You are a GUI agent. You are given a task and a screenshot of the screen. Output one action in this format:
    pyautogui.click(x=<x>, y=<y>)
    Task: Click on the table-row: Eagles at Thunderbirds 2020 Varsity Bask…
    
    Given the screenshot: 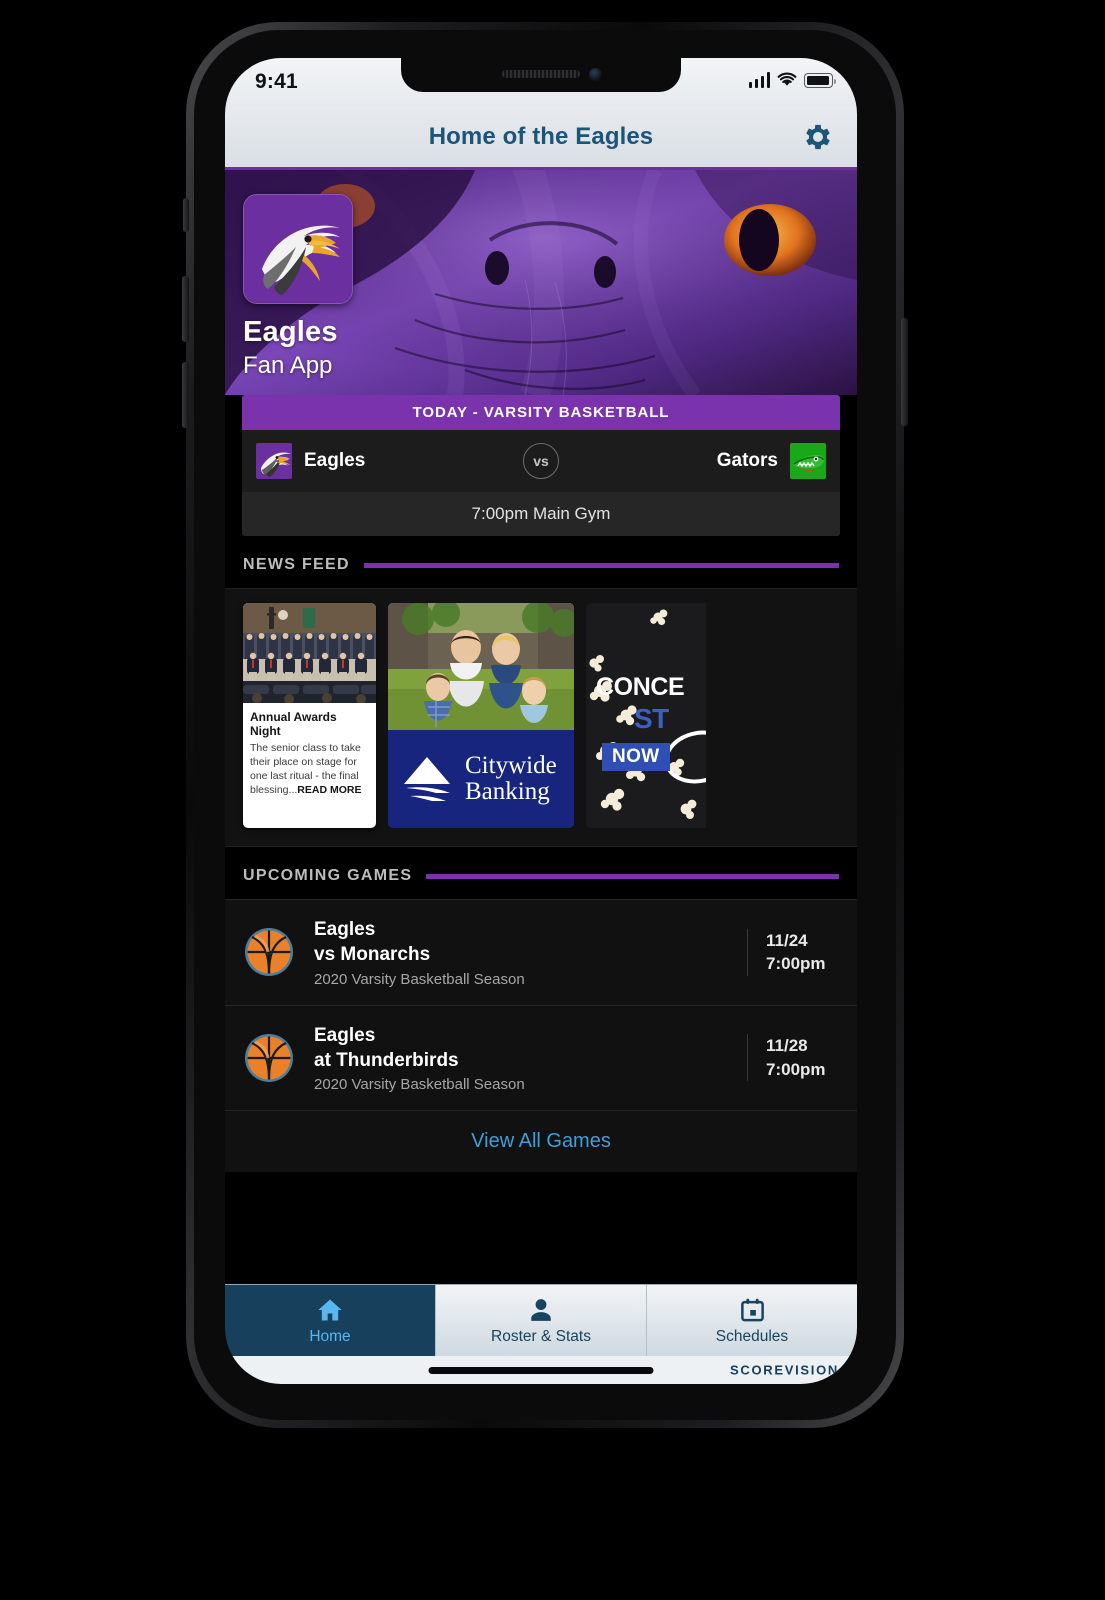 What is the action you would take?
    pyautogui.click(x=541, y=1059)
    